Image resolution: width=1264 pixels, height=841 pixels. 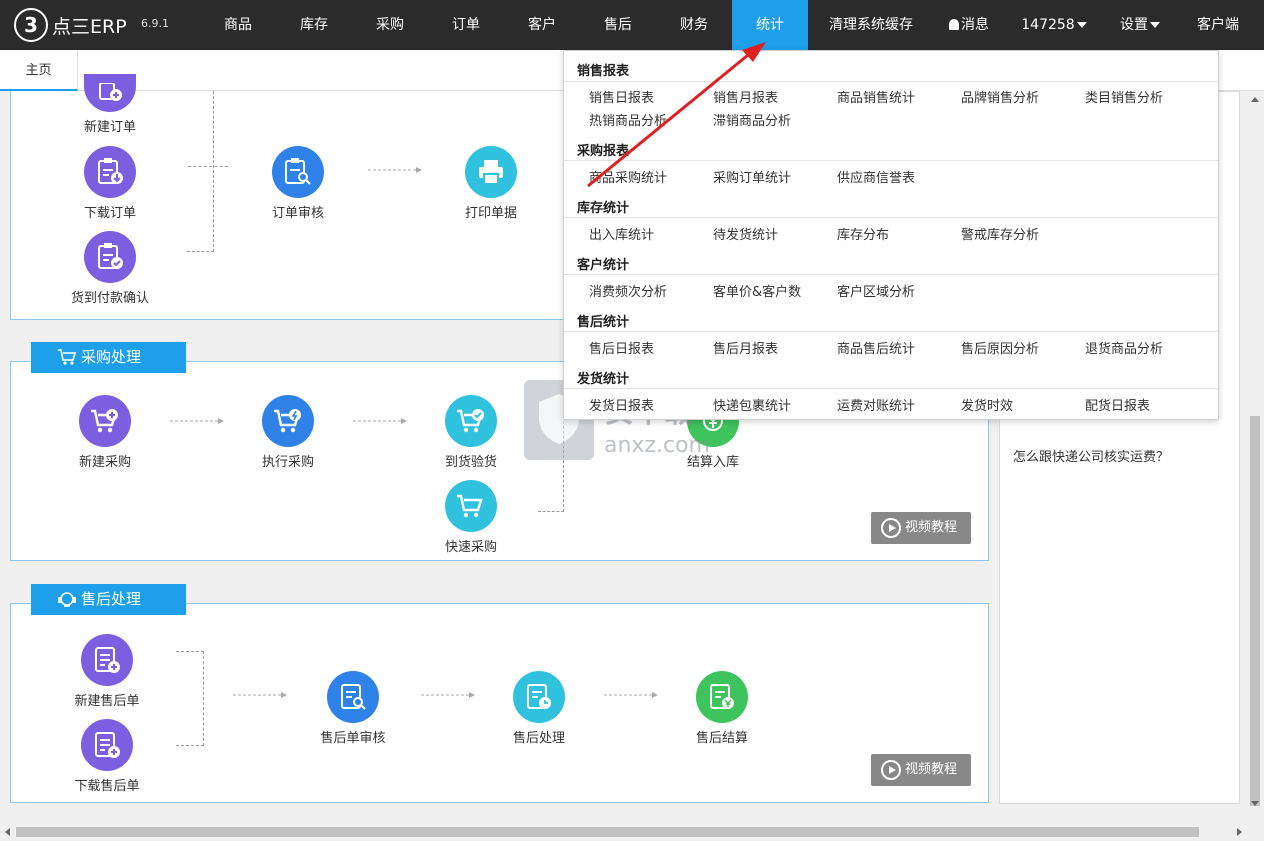 What do you see at coordinates (975, 25) in the screenshot?
I see `nav-messages-label: 消息` at bounding box center [975, 25].